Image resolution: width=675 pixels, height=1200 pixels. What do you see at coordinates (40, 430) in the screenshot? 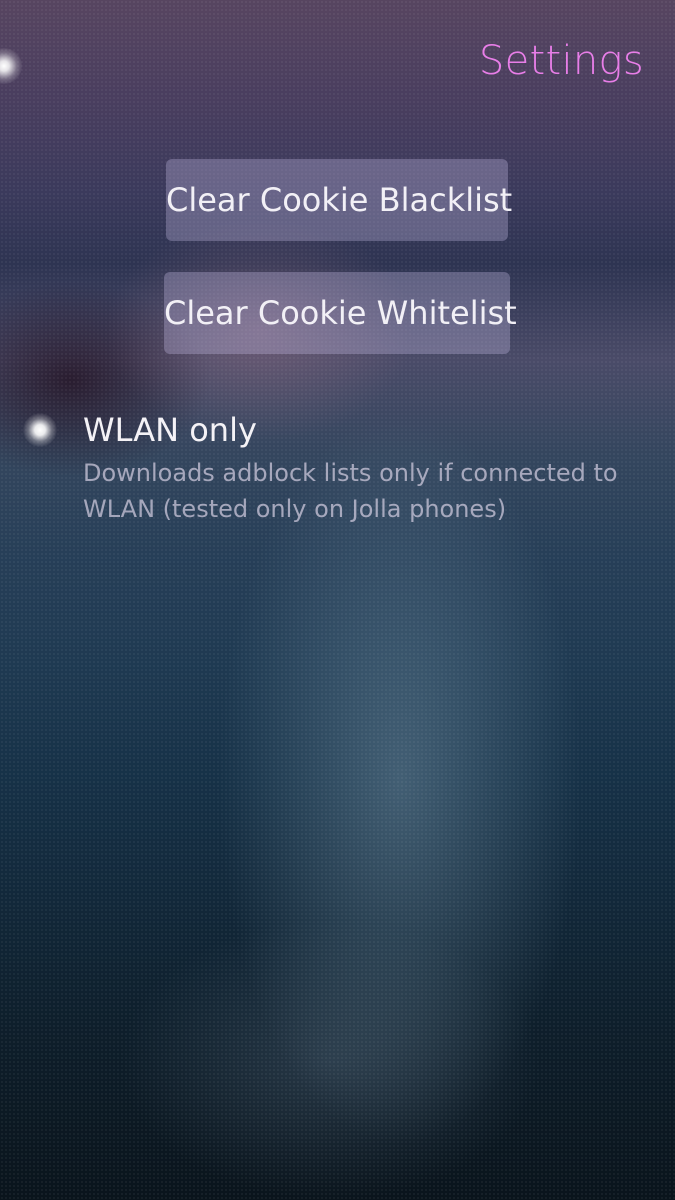
I see `switch-indicator-icon` at bounding box center [40, 430].